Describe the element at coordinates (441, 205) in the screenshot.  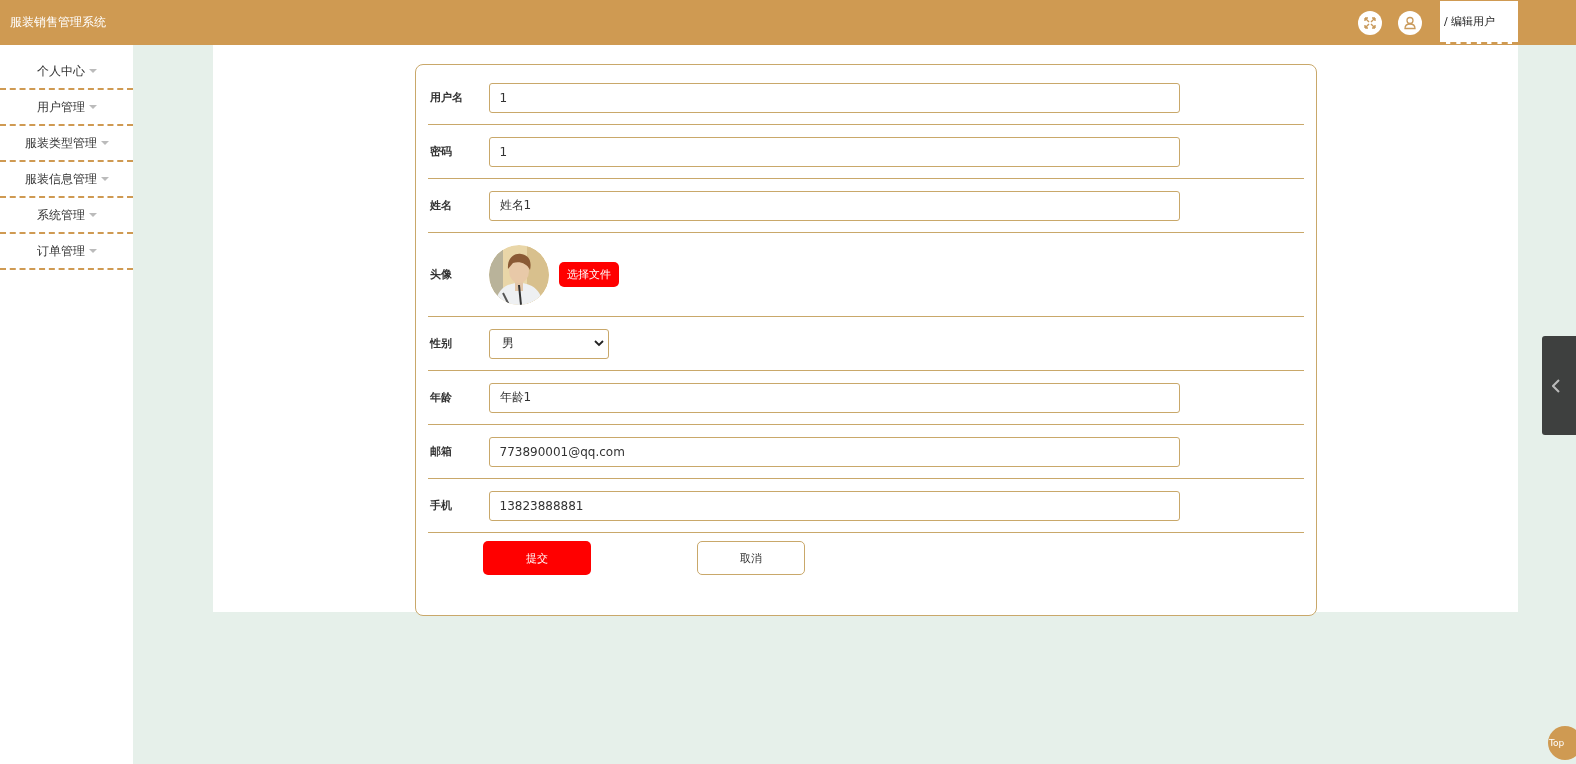
I see `field-label: 姓名` at that location.